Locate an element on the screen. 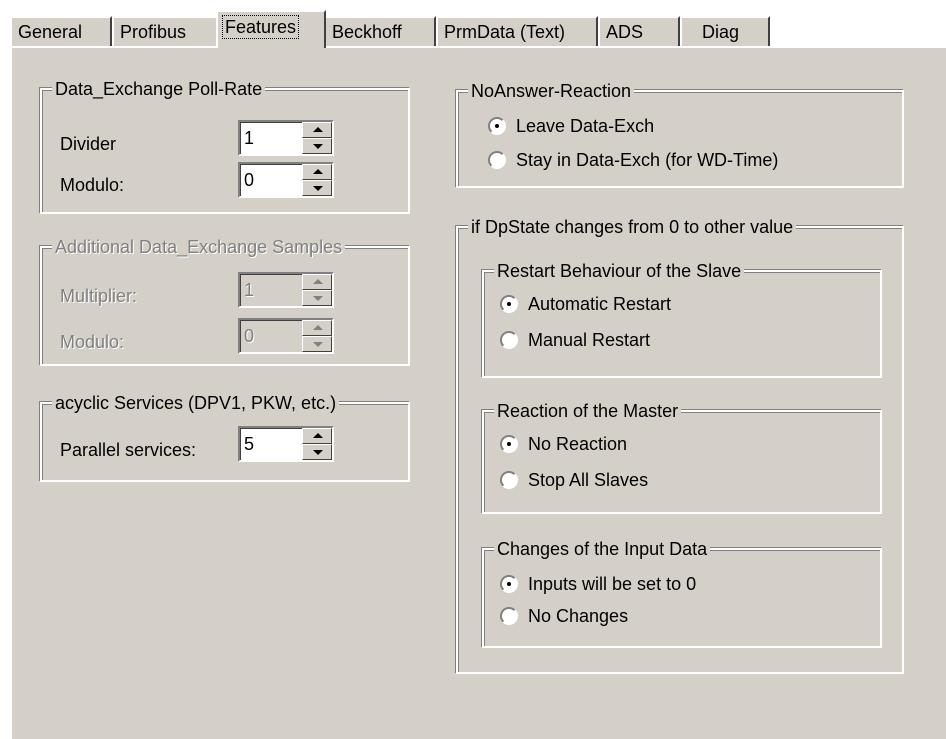 The height and width of the screenshot is (739, 946). tab-general: General is located at coordinates (61, 31).